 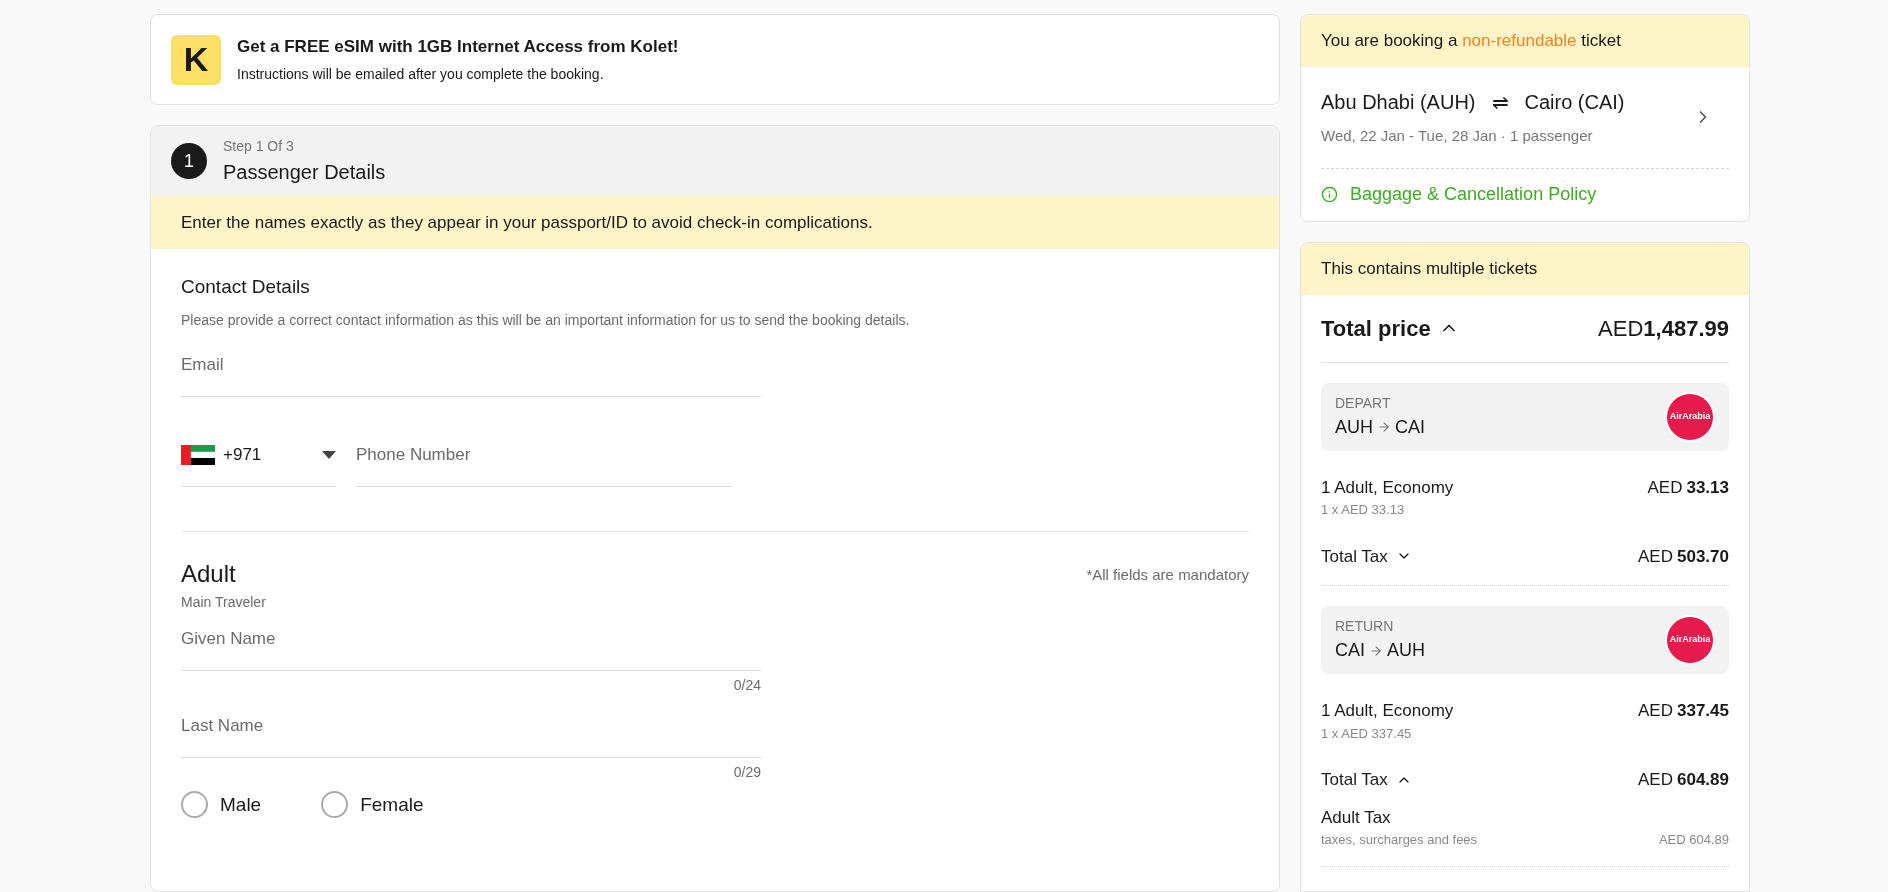 What do you see at coordinates (1367, 733) in the screenshot?
I see `fare-detail: 1 x AED 337.45` at bounding box center [1367, 733].